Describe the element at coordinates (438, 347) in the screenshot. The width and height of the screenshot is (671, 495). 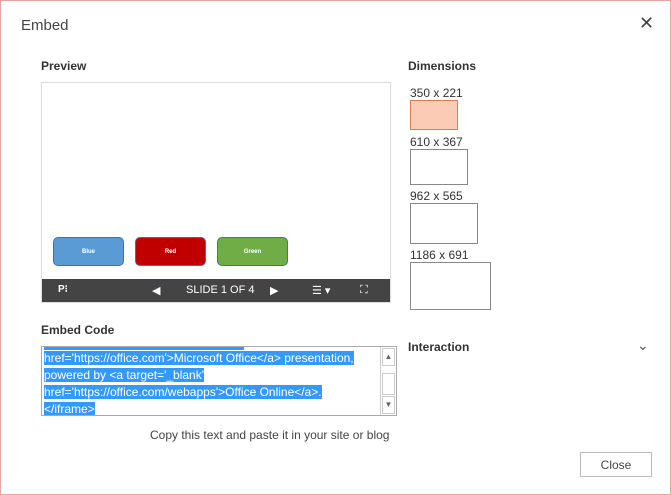
I see `interaction-label: Interaction` at that location.